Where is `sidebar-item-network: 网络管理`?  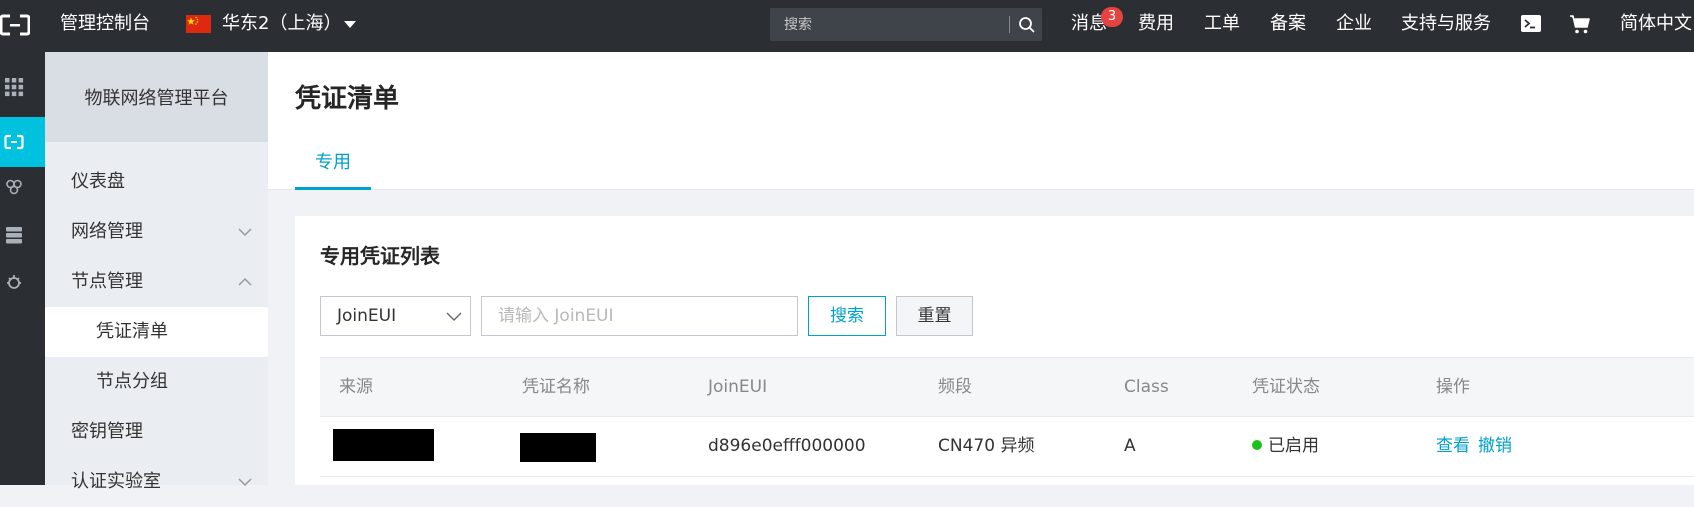
sidebar-item-network: 网络管理 is located at coordinates (156, 232).